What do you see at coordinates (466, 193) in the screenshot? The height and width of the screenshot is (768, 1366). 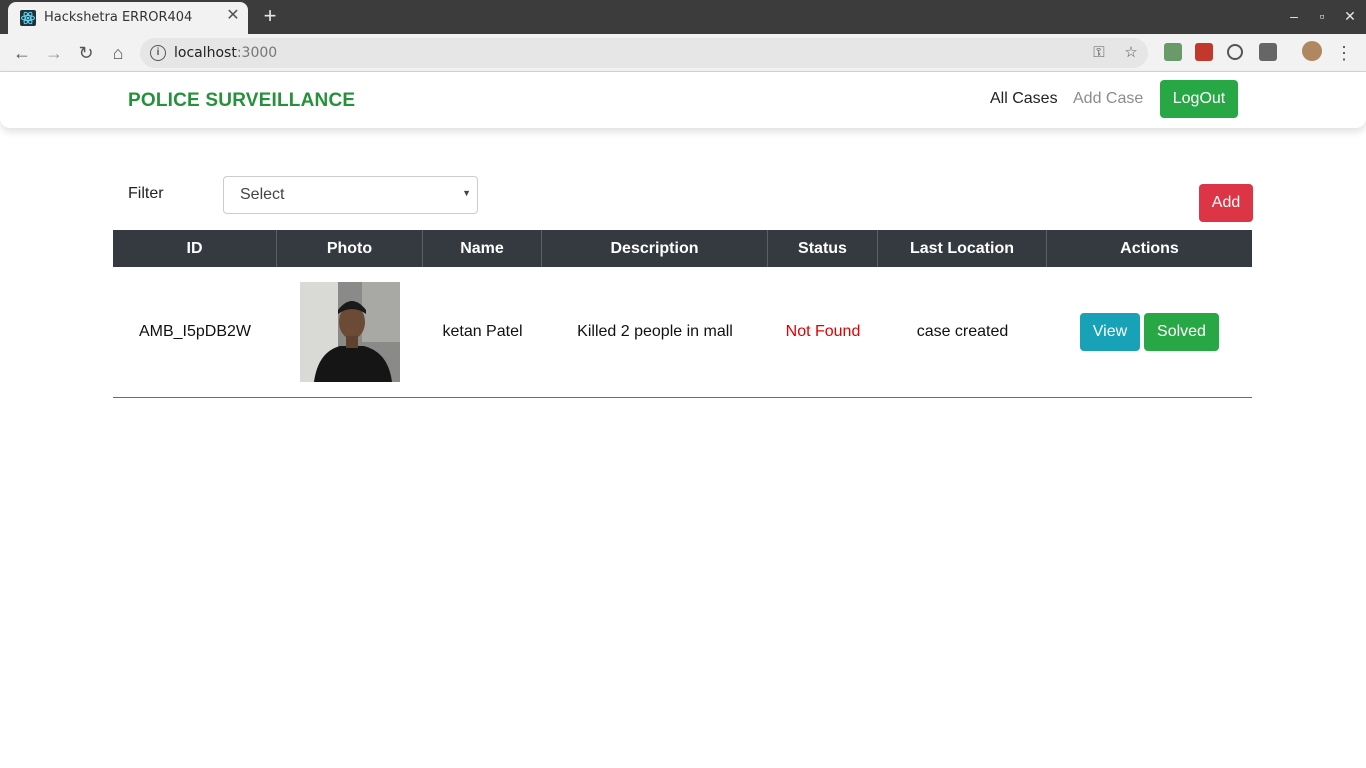 I see `chevron-down-icon: ▼` at bounding box center [466, 193].